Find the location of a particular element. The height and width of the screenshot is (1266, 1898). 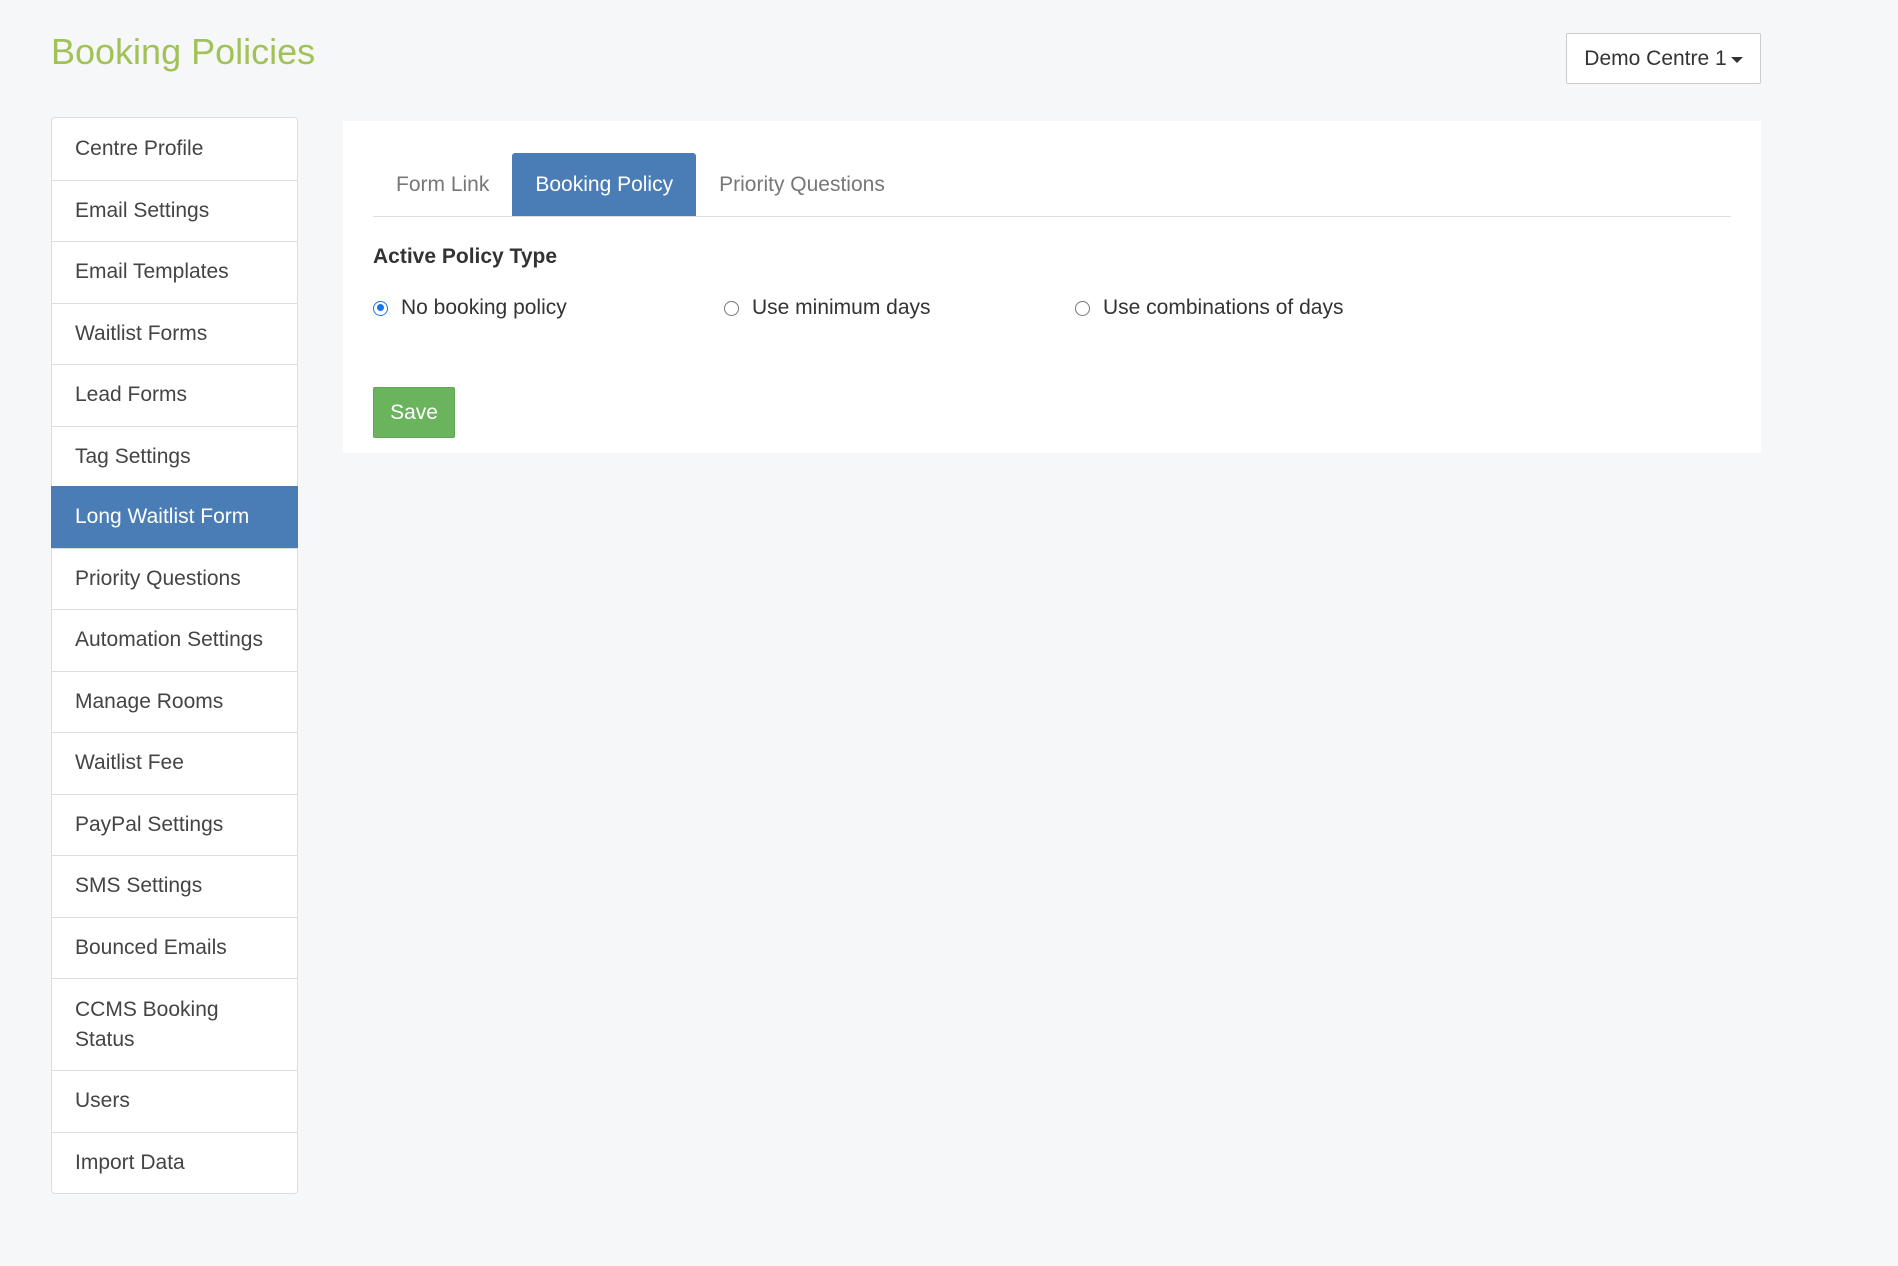

tab-booking-policy: Booking Policy is located at coordinates (604, 184).